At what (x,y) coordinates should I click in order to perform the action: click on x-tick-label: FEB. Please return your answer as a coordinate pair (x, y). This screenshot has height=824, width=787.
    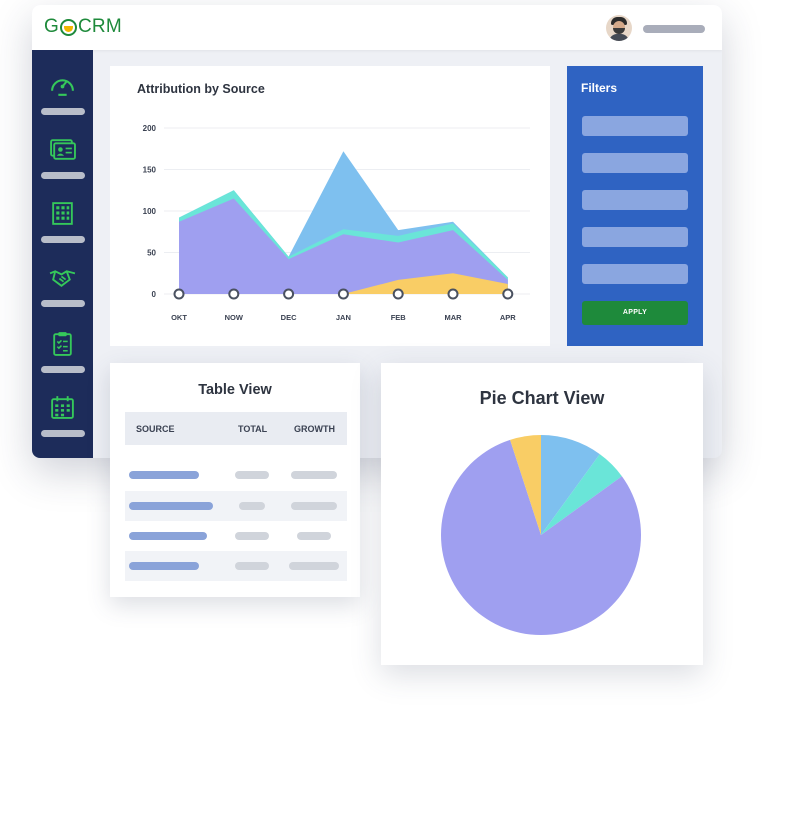
    Looking at the image, I should click on (399, 317).